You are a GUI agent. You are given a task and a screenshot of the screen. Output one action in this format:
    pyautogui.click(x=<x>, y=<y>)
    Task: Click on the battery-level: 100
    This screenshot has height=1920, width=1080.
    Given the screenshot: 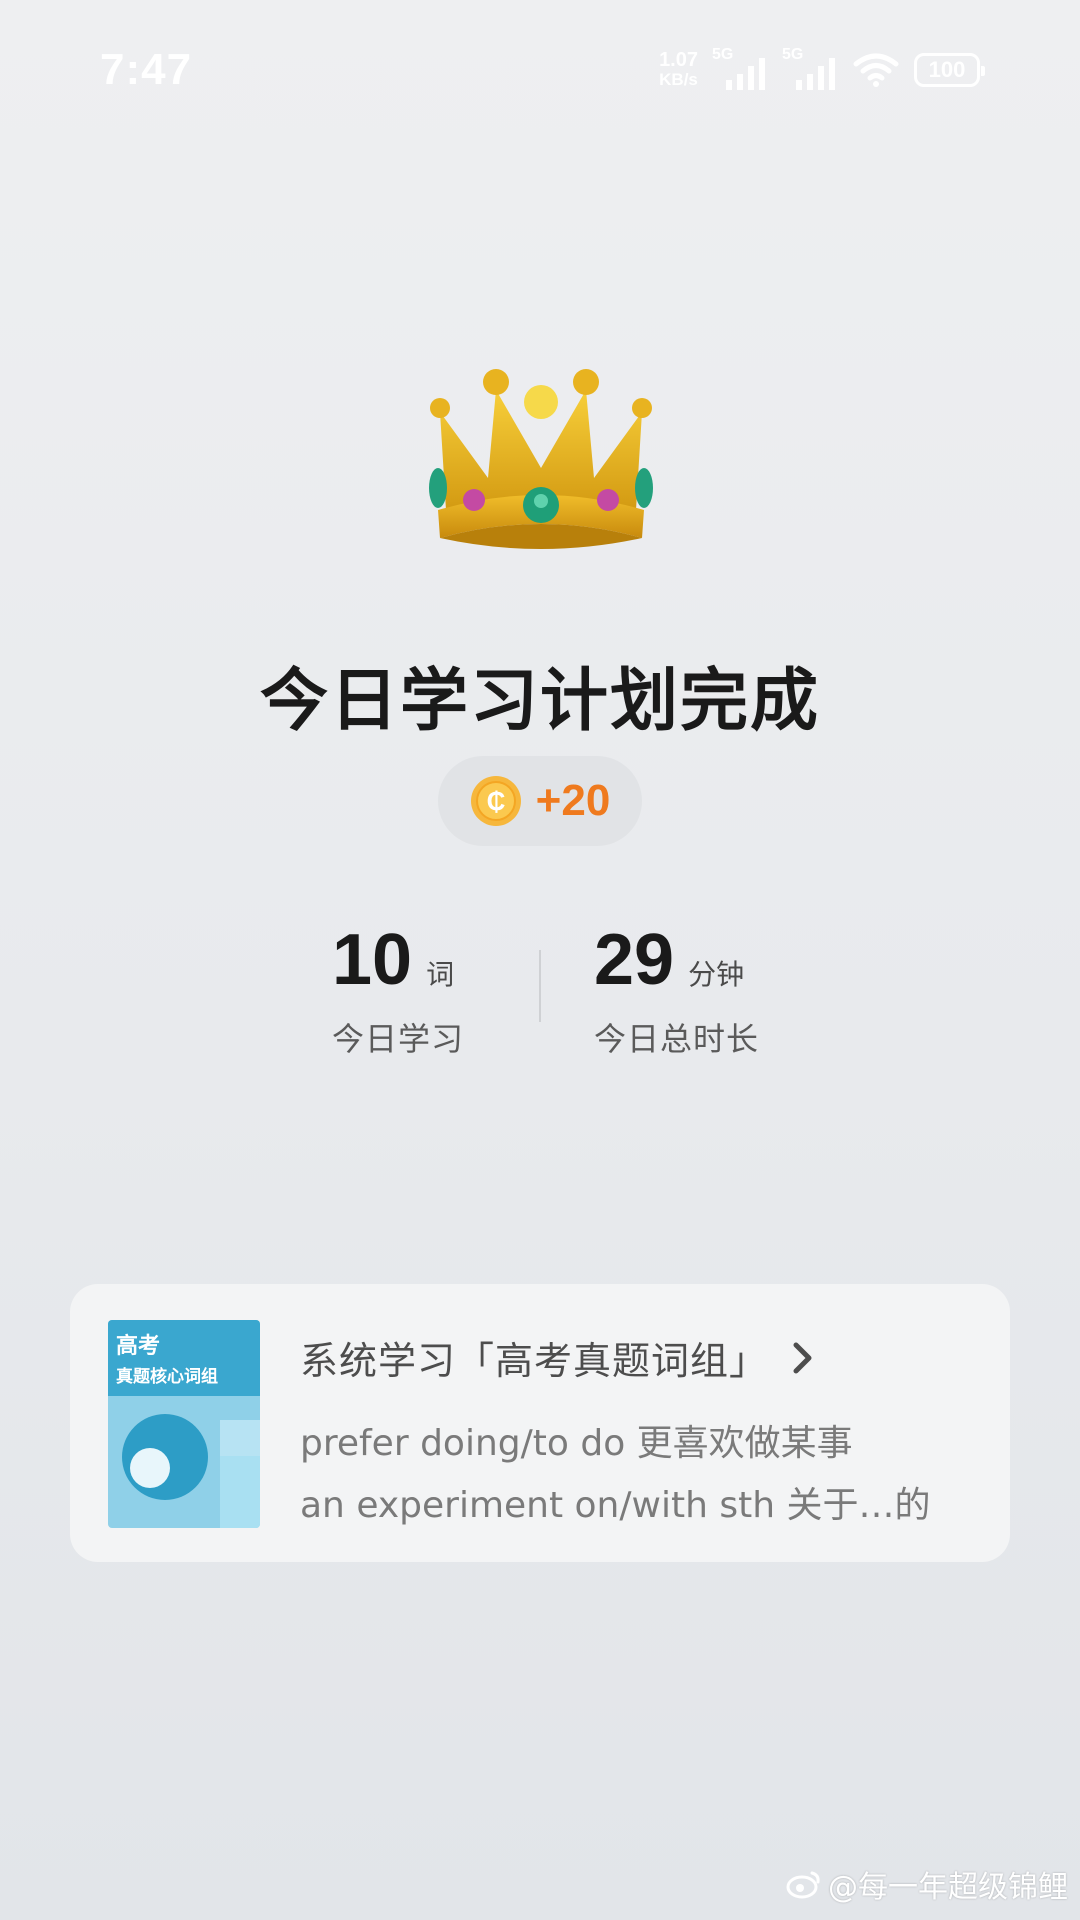 What is the action you would take?
    pyautogui.click(x=947, y=69)
    